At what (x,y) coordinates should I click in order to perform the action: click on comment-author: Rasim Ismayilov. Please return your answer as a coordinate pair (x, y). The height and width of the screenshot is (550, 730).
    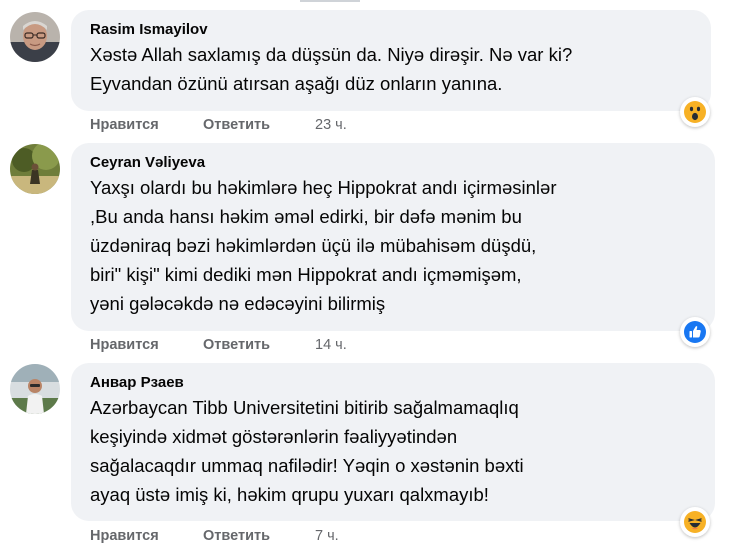
    Looking at the image, I should click on (393, 30).